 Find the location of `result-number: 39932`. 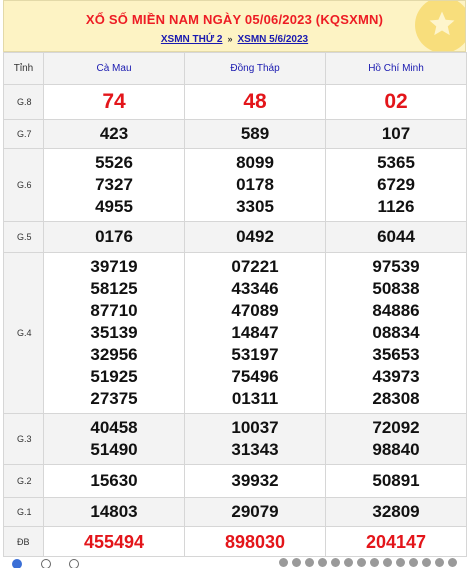

result-number: 39932 is located at coordinates (255, 480).